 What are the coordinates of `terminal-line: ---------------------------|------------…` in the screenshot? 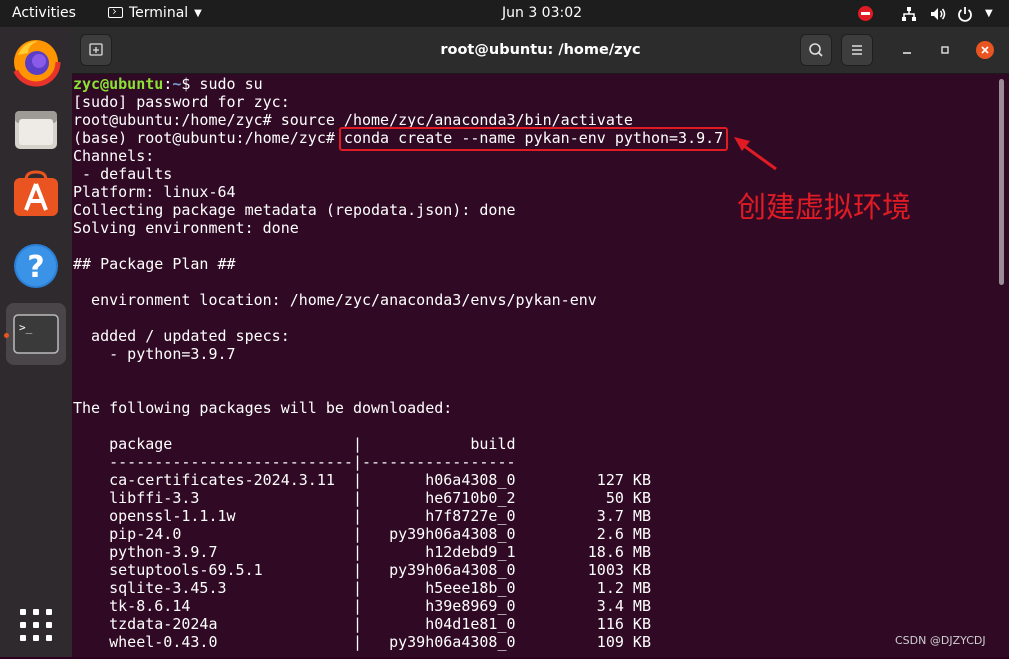 It's located at (398, 462).